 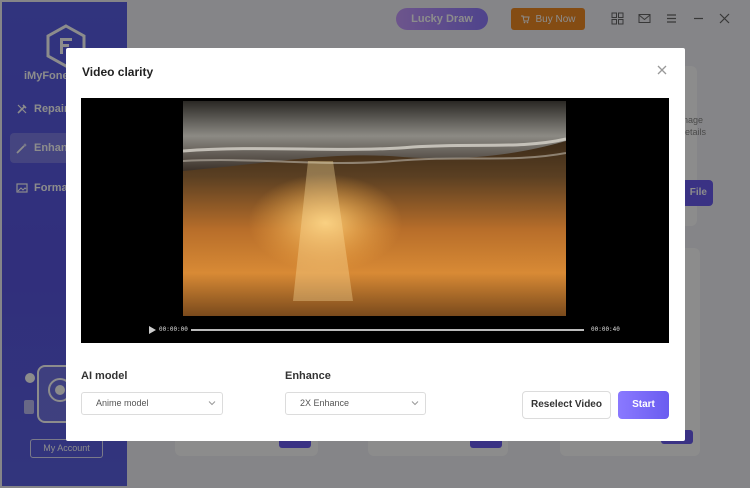 What do you see at coordinates (122, 403) in the screenshot?
I see `ai-model-value: Anime model` at bounding box center [122, 403].